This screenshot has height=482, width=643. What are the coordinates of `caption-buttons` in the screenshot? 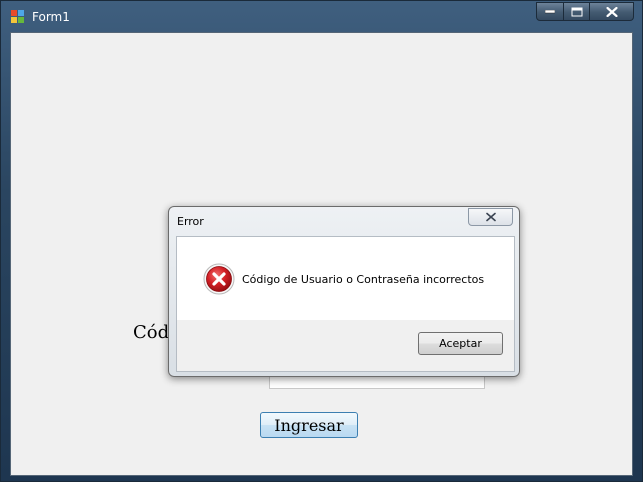 It's located at (585, 12).